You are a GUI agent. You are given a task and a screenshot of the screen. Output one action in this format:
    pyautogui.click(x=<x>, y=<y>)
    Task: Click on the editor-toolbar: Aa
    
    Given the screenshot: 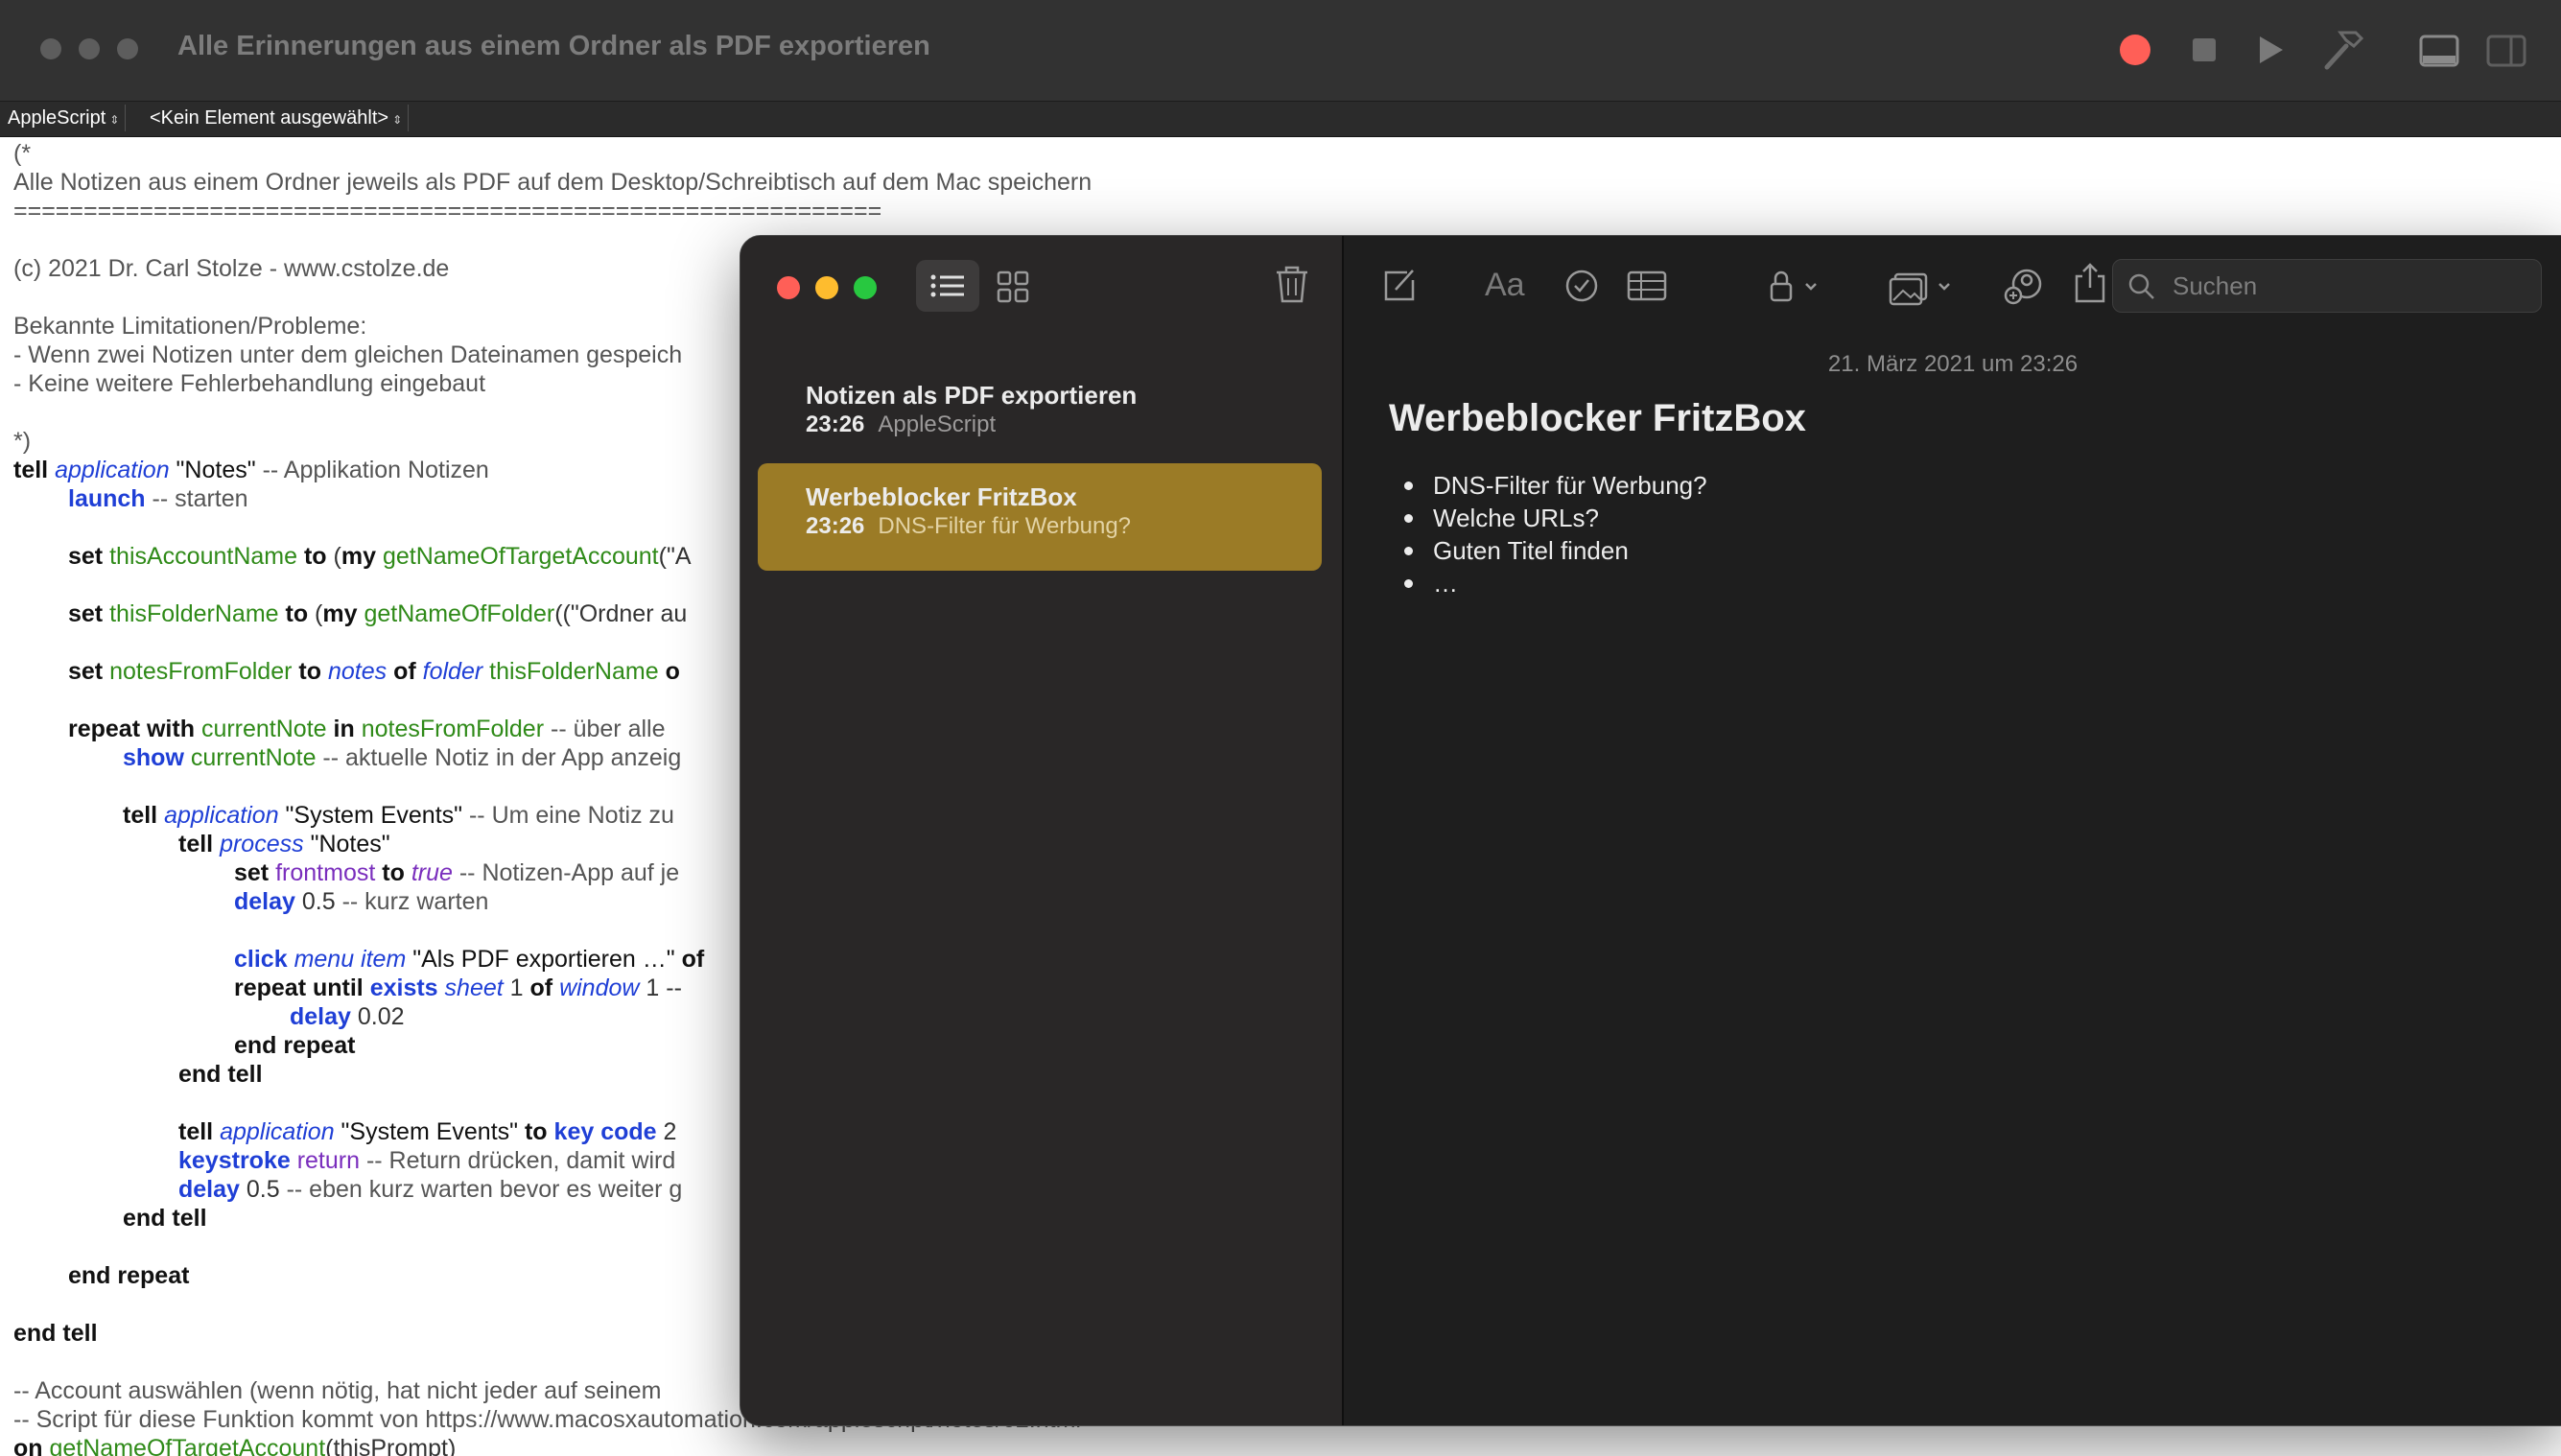 What is the action you would take?
    pyautogui.click(x=1952, y=285)
    